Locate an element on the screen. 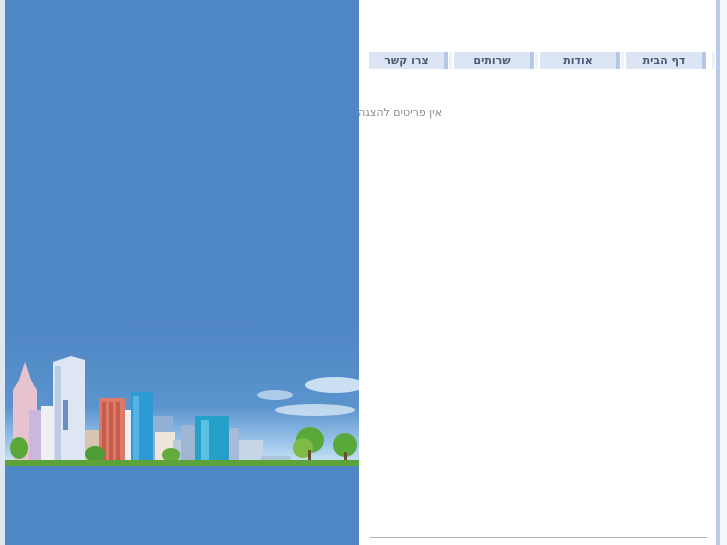 The height and width of the screenshot is (545, 727). right-frame-edge is located at coordinates (723, 272).